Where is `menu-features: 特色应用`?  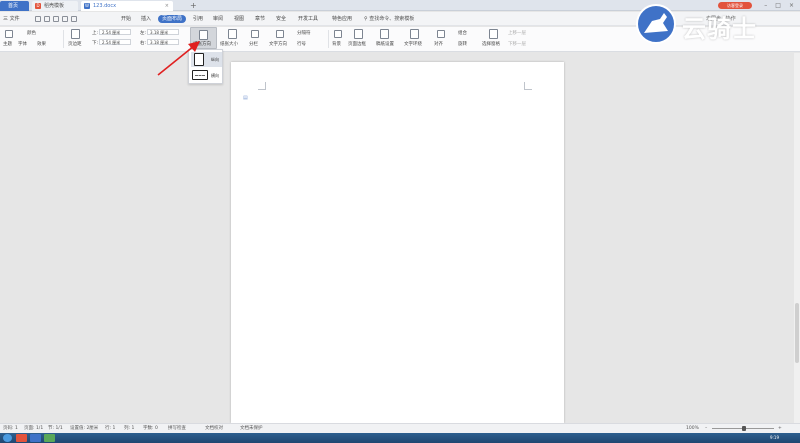
menu-features: 特色应用 is located at coordinates (342, 19).